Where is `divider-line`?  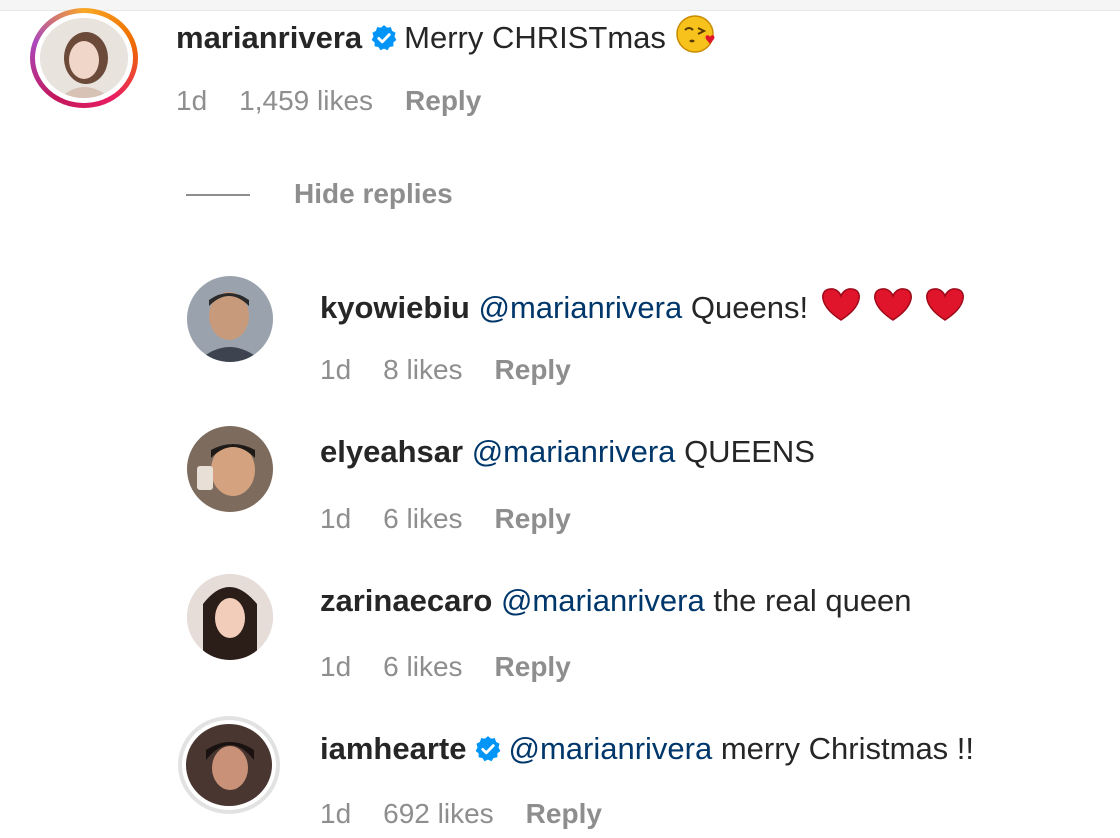
divider-line is located at coordinates (218, 195).